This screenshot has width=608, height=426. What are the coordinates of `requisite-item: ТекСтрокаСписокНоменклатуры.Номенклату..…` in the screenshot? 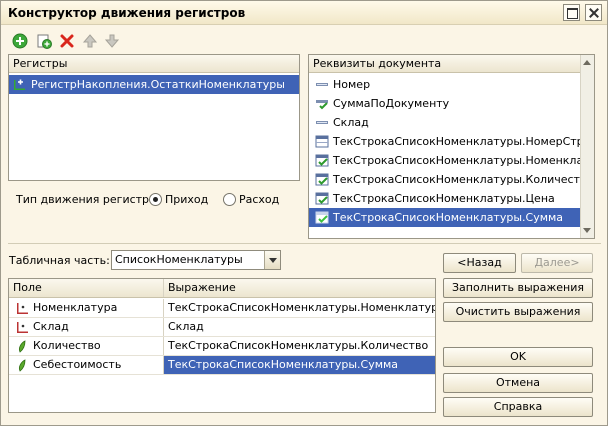 It's located at (451, 160).